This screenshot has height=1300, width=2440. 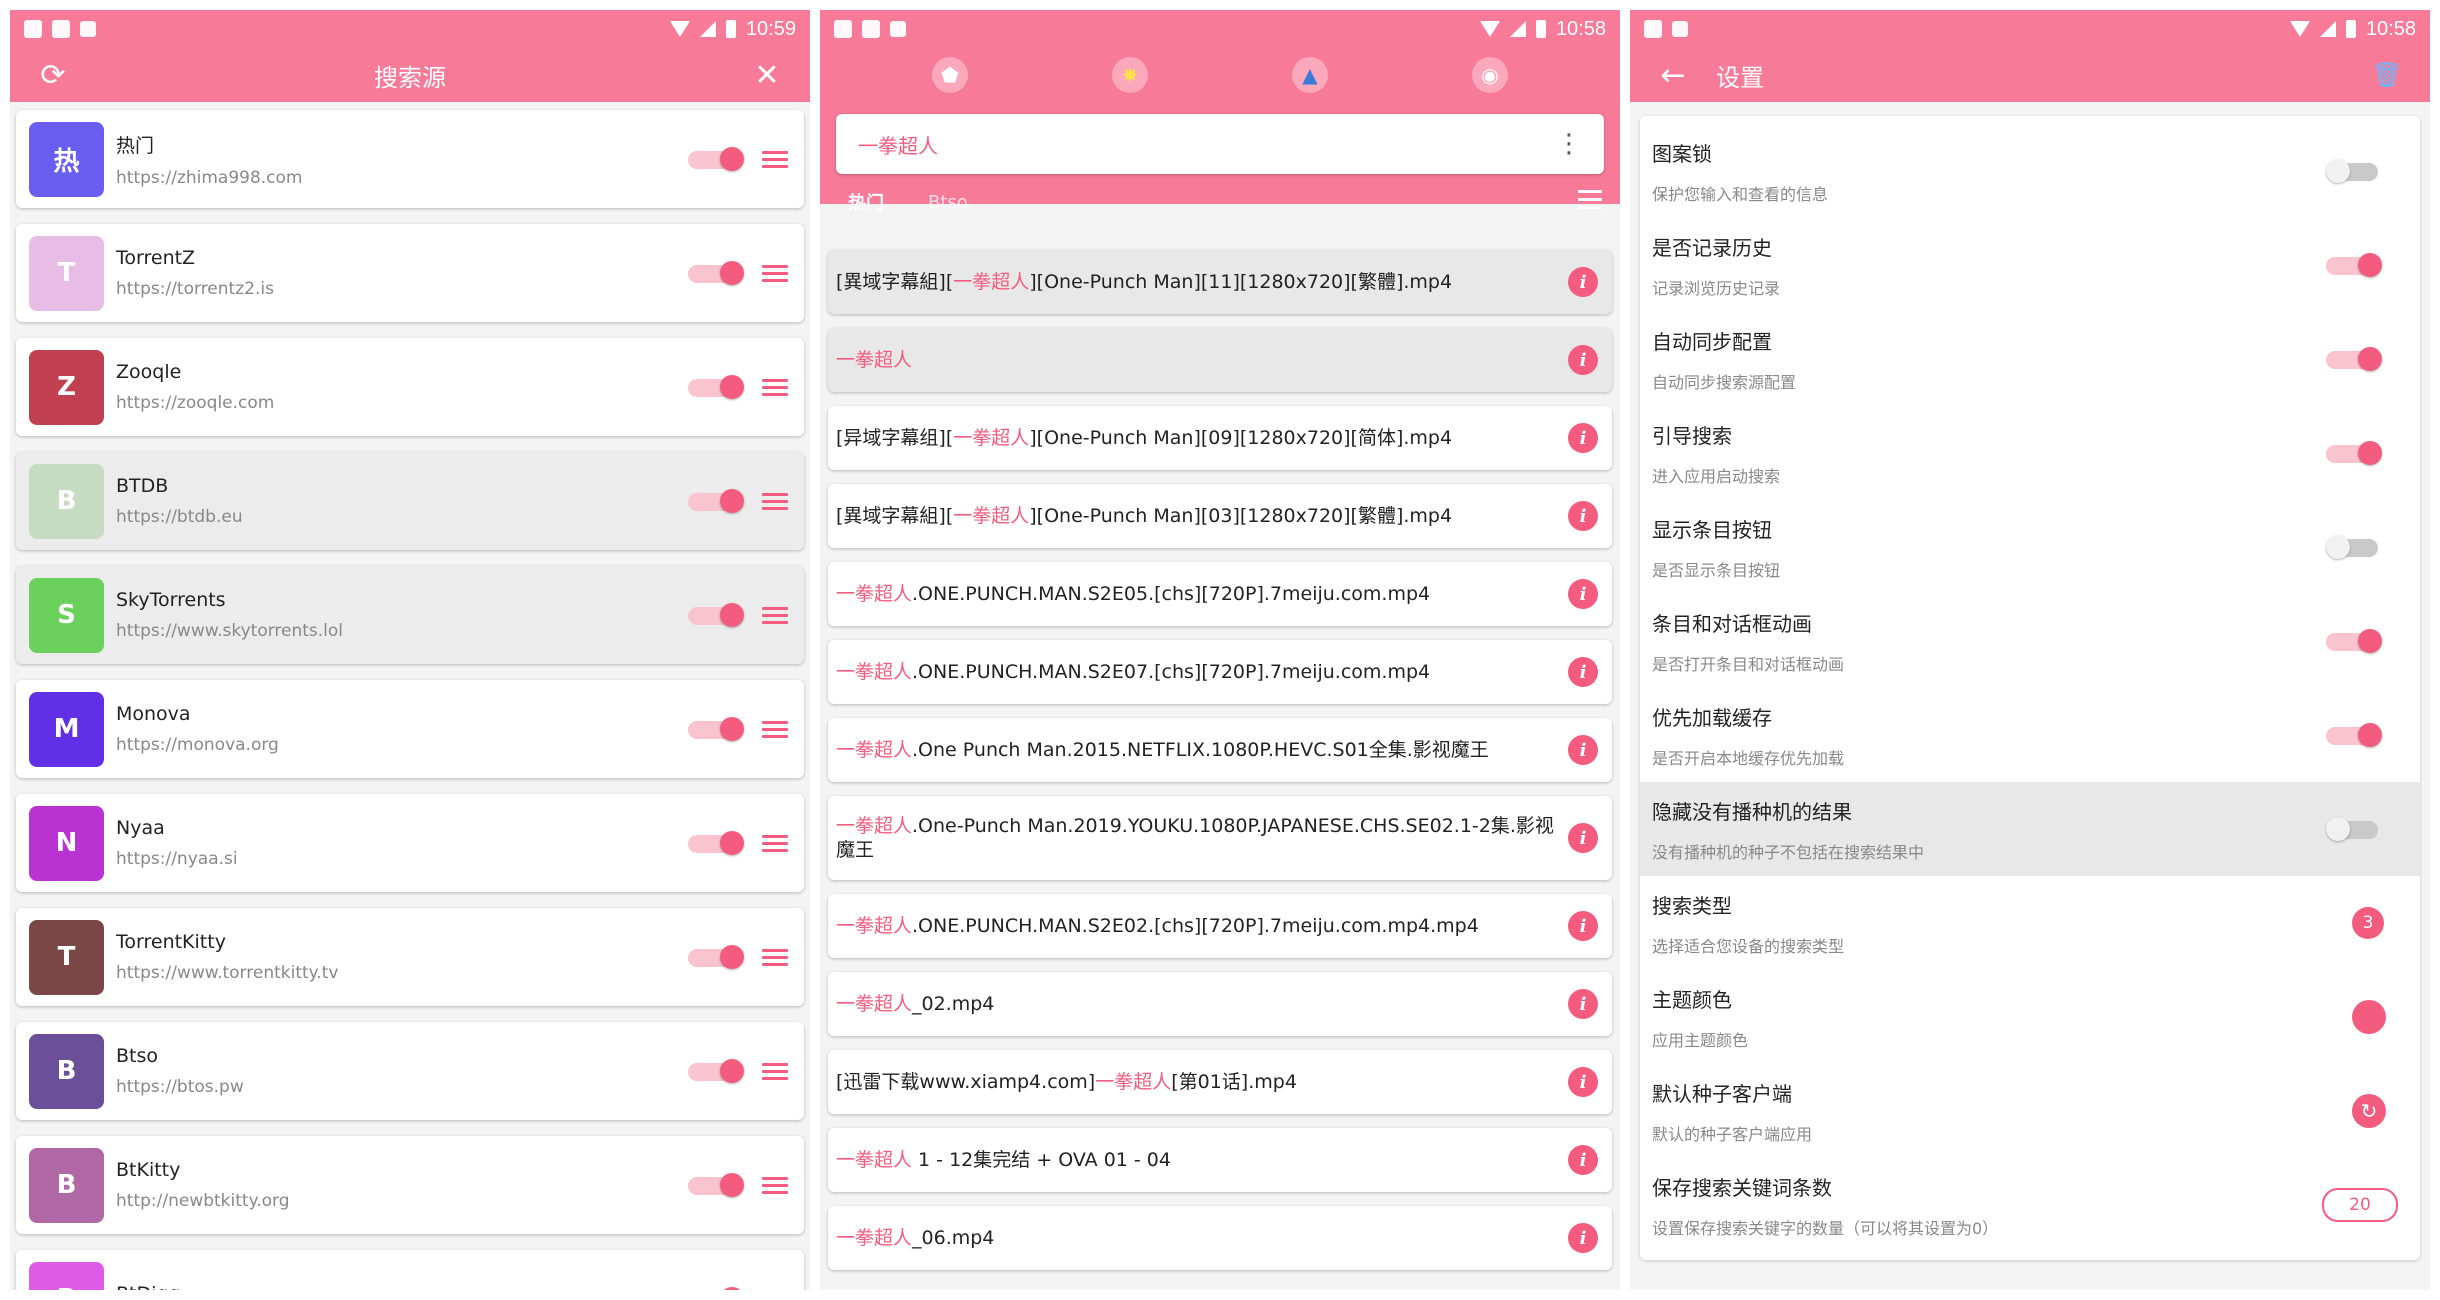 I want to click on result-item: 一拳超人_02.mp4 i, so click(x=1220, y=1004).